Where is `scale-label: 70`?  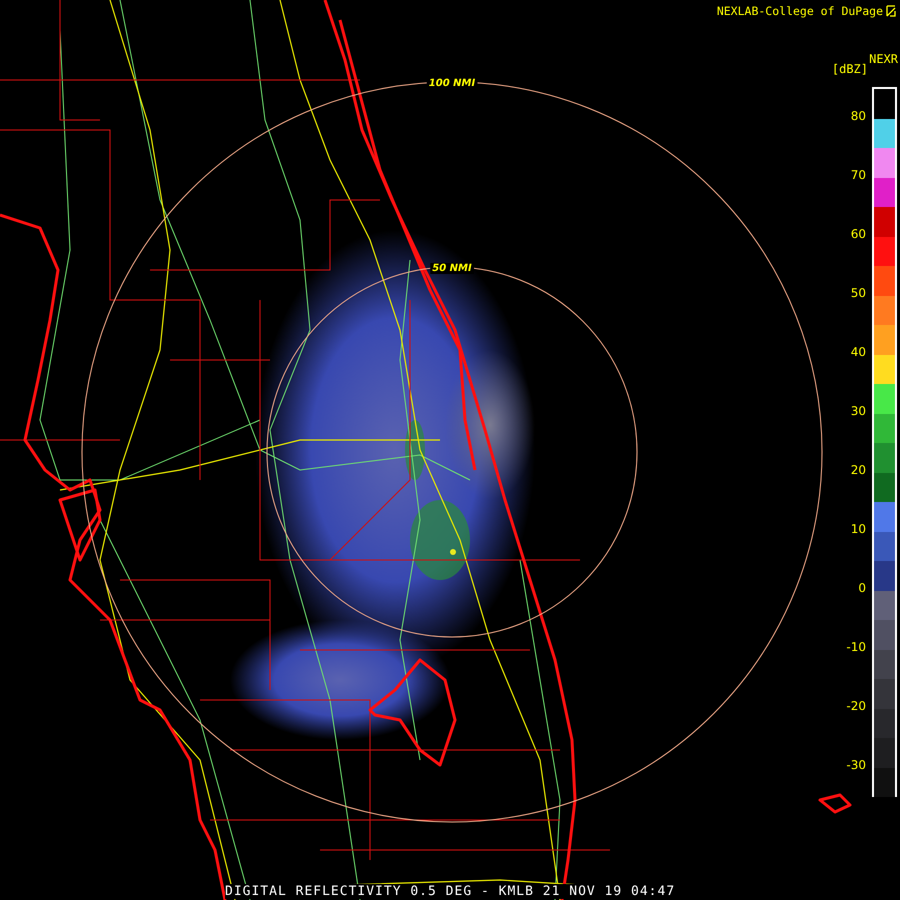 scale-label: 70 is located at coordinates (858, 175).